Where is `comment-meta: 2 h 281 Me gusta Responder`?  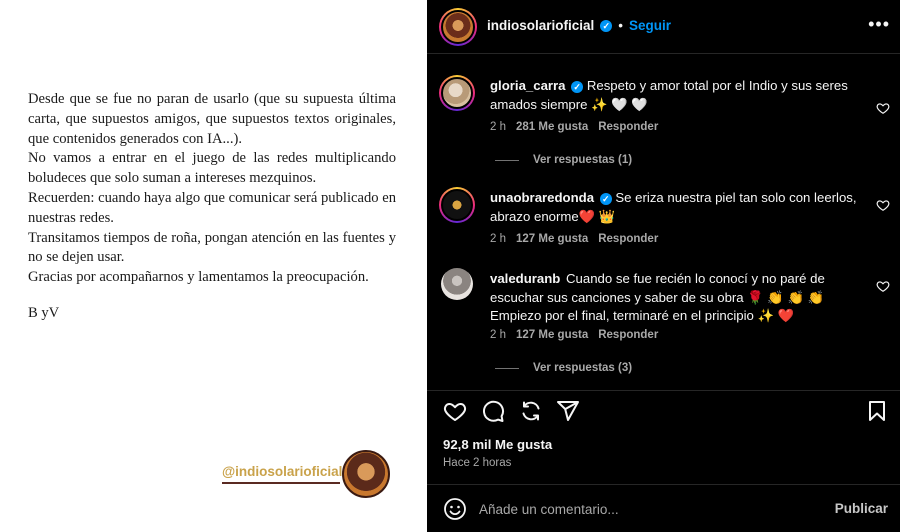 comment-meta: 2 h 281 Me gusta Responder is located at coordinates (574, 127).